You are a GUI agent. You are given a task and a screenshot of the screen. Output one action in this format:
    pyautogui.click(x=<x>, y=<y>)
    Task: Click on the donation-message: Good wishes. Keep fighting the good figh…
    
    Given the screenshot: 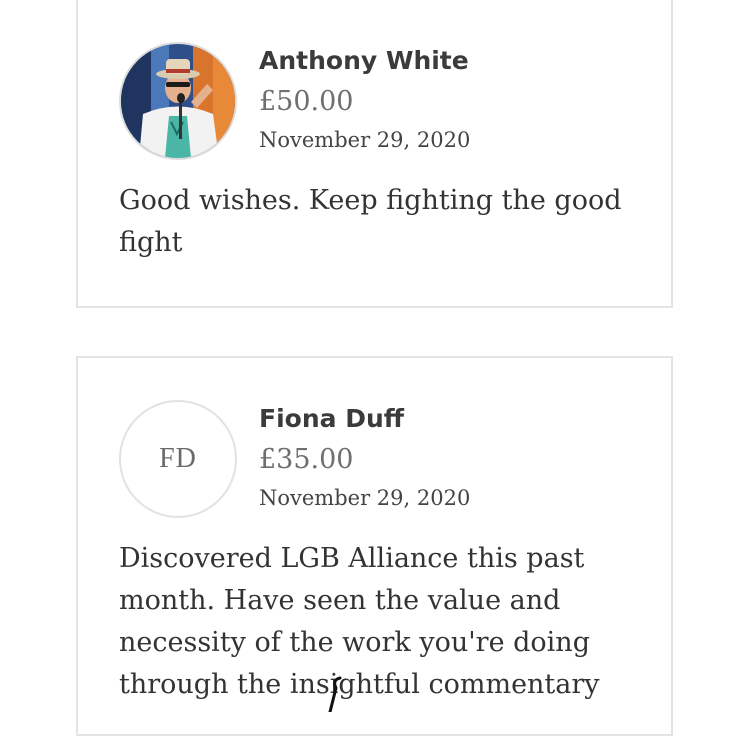 What is the action you would take?
    pyautogui.click(x=370, y=221)
    